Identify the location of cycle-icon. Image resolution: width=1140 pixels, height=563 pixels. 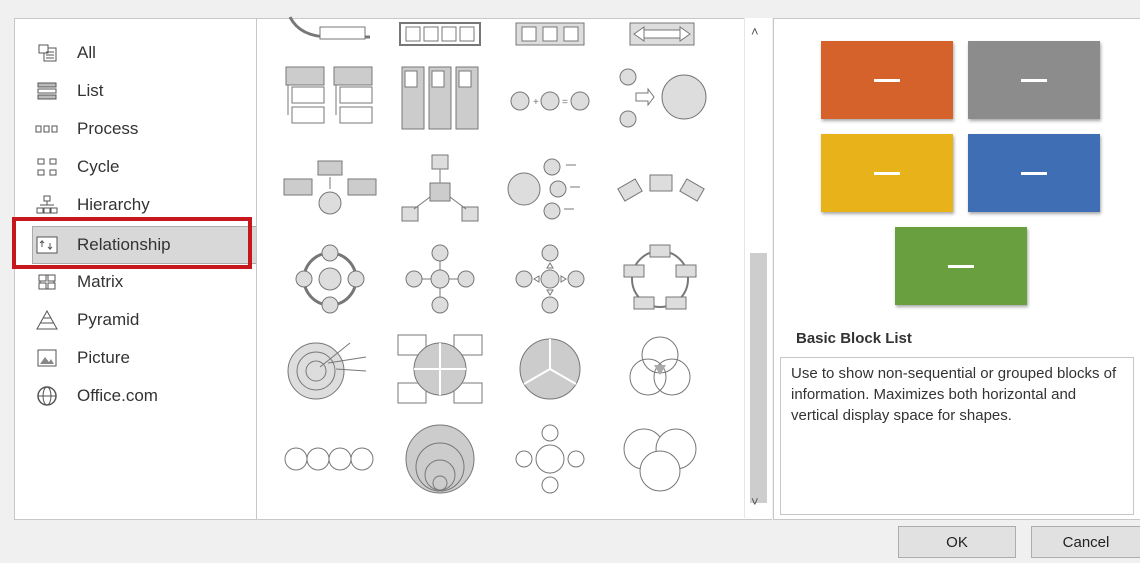
(47, 167).